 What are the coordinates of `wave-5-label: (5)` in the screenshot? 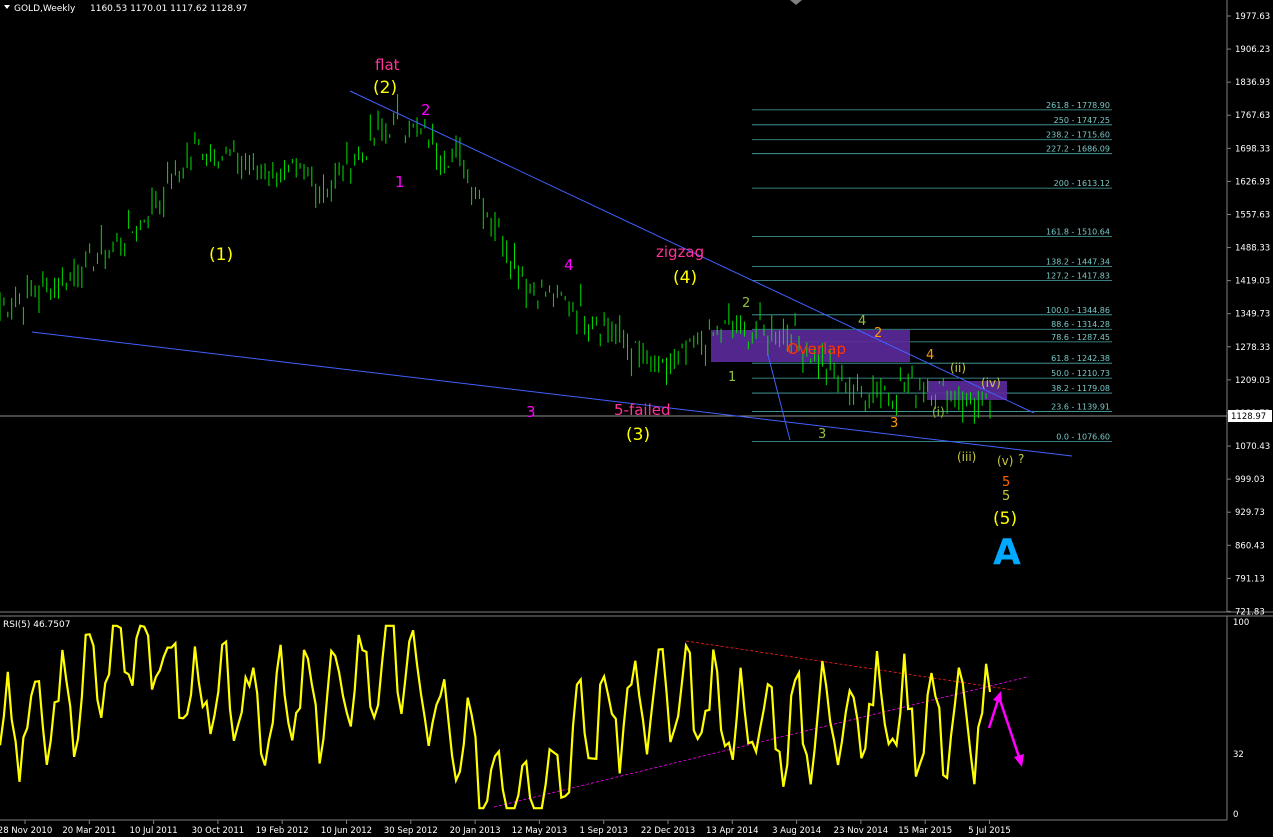 It's located at (1005, 519).